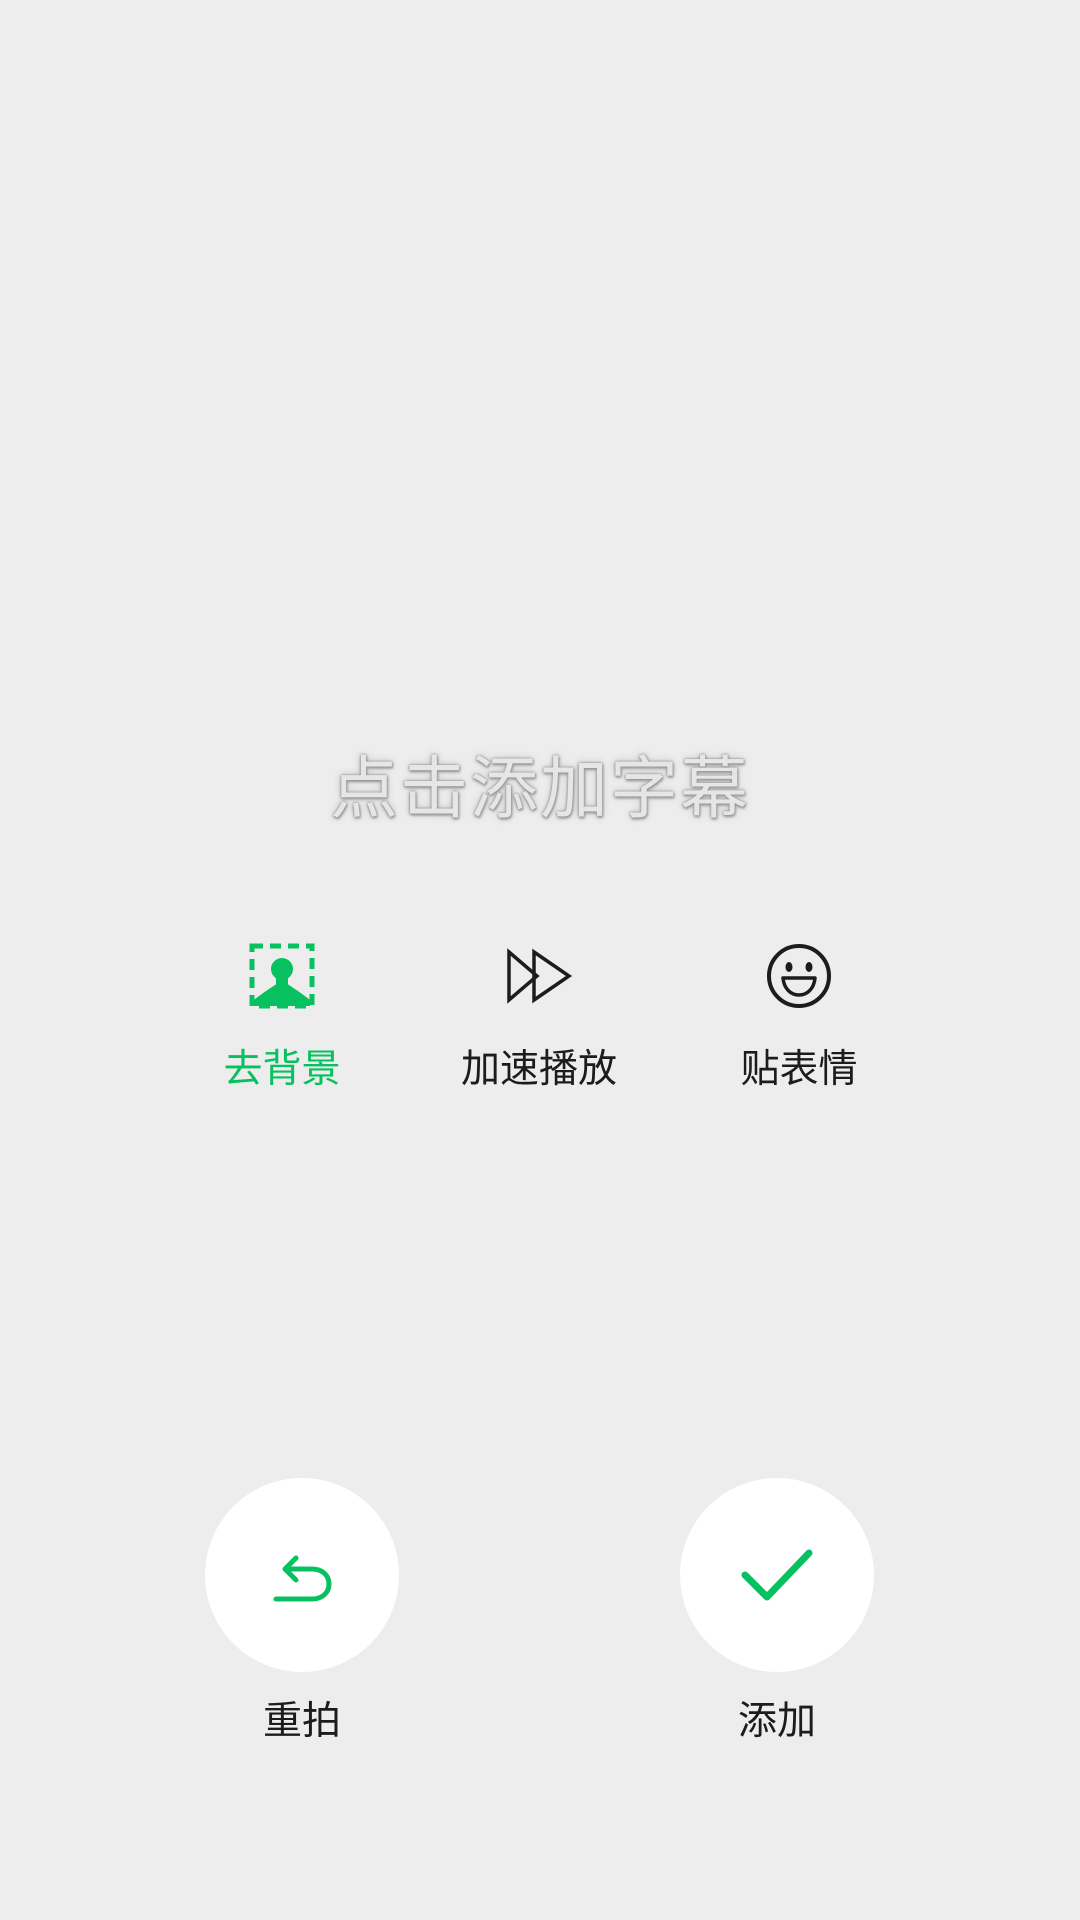 The width and height of the screenshot is (1080, 1920). Describe the element at coordinates (540, 790) in the screenshot. I see `add-subtitle-hint: 点击添加字幕` at that location.